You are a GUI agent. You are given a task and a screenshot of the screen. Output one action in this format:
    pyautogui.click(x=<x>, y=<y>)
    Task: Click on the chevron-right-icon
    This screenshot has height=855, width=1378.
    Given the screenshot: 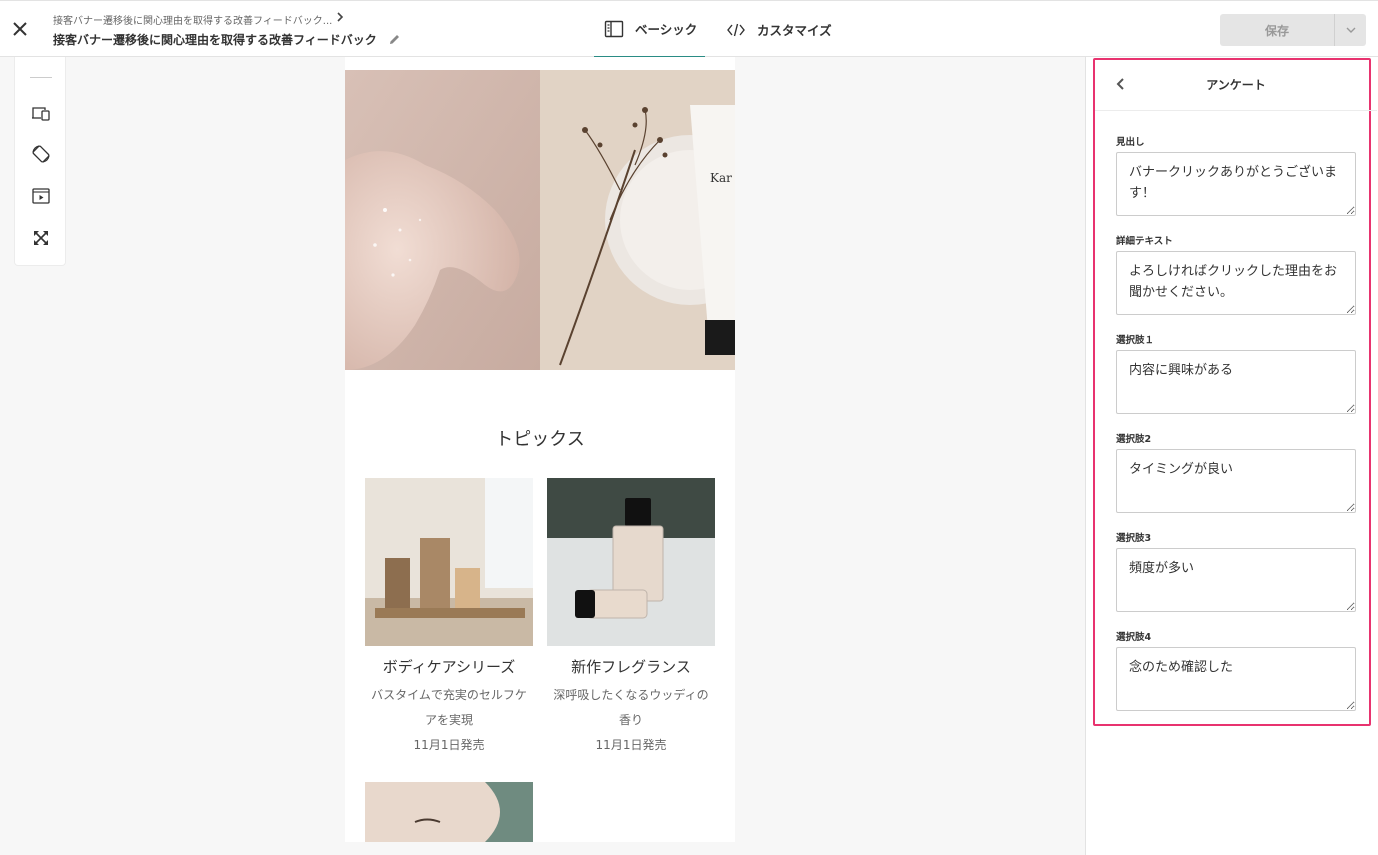 What is the action you would take?
    pyautogui.click(x=340, y=17)
    